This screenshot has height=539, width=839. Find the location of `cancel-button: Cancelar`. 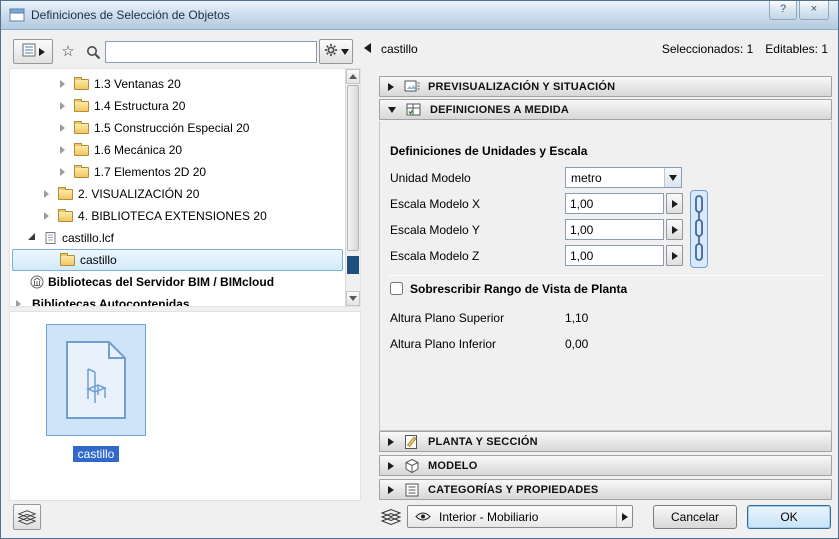

cancel-button: Cancelar is located at coordinates (695, 517).